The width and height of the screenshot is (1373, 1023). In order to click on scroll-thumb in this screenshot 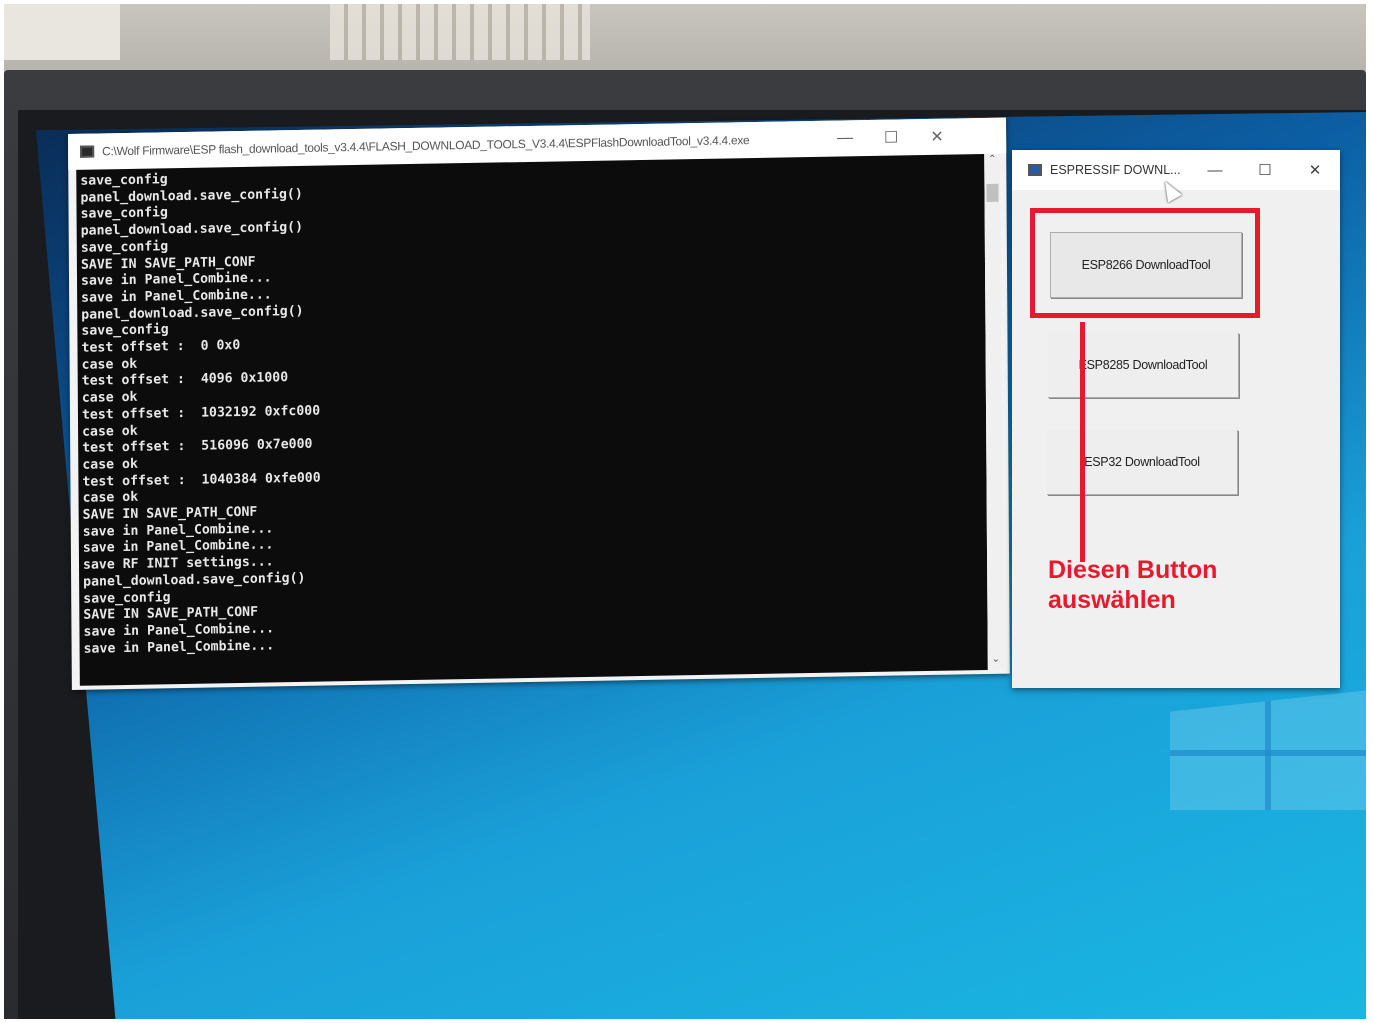, I will do `click(992, 192)`.